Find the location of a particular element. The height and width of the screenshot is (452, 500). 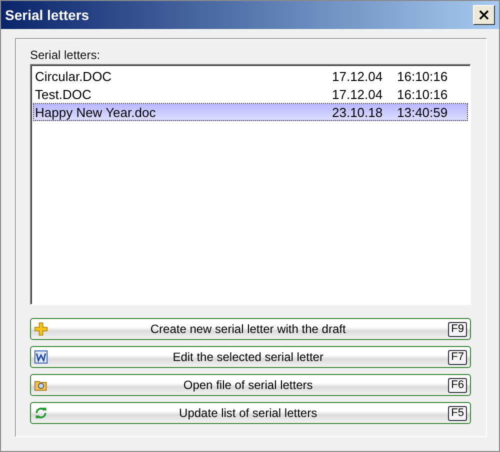

file-name: Test.DOC is located at coordinates (63, 94).